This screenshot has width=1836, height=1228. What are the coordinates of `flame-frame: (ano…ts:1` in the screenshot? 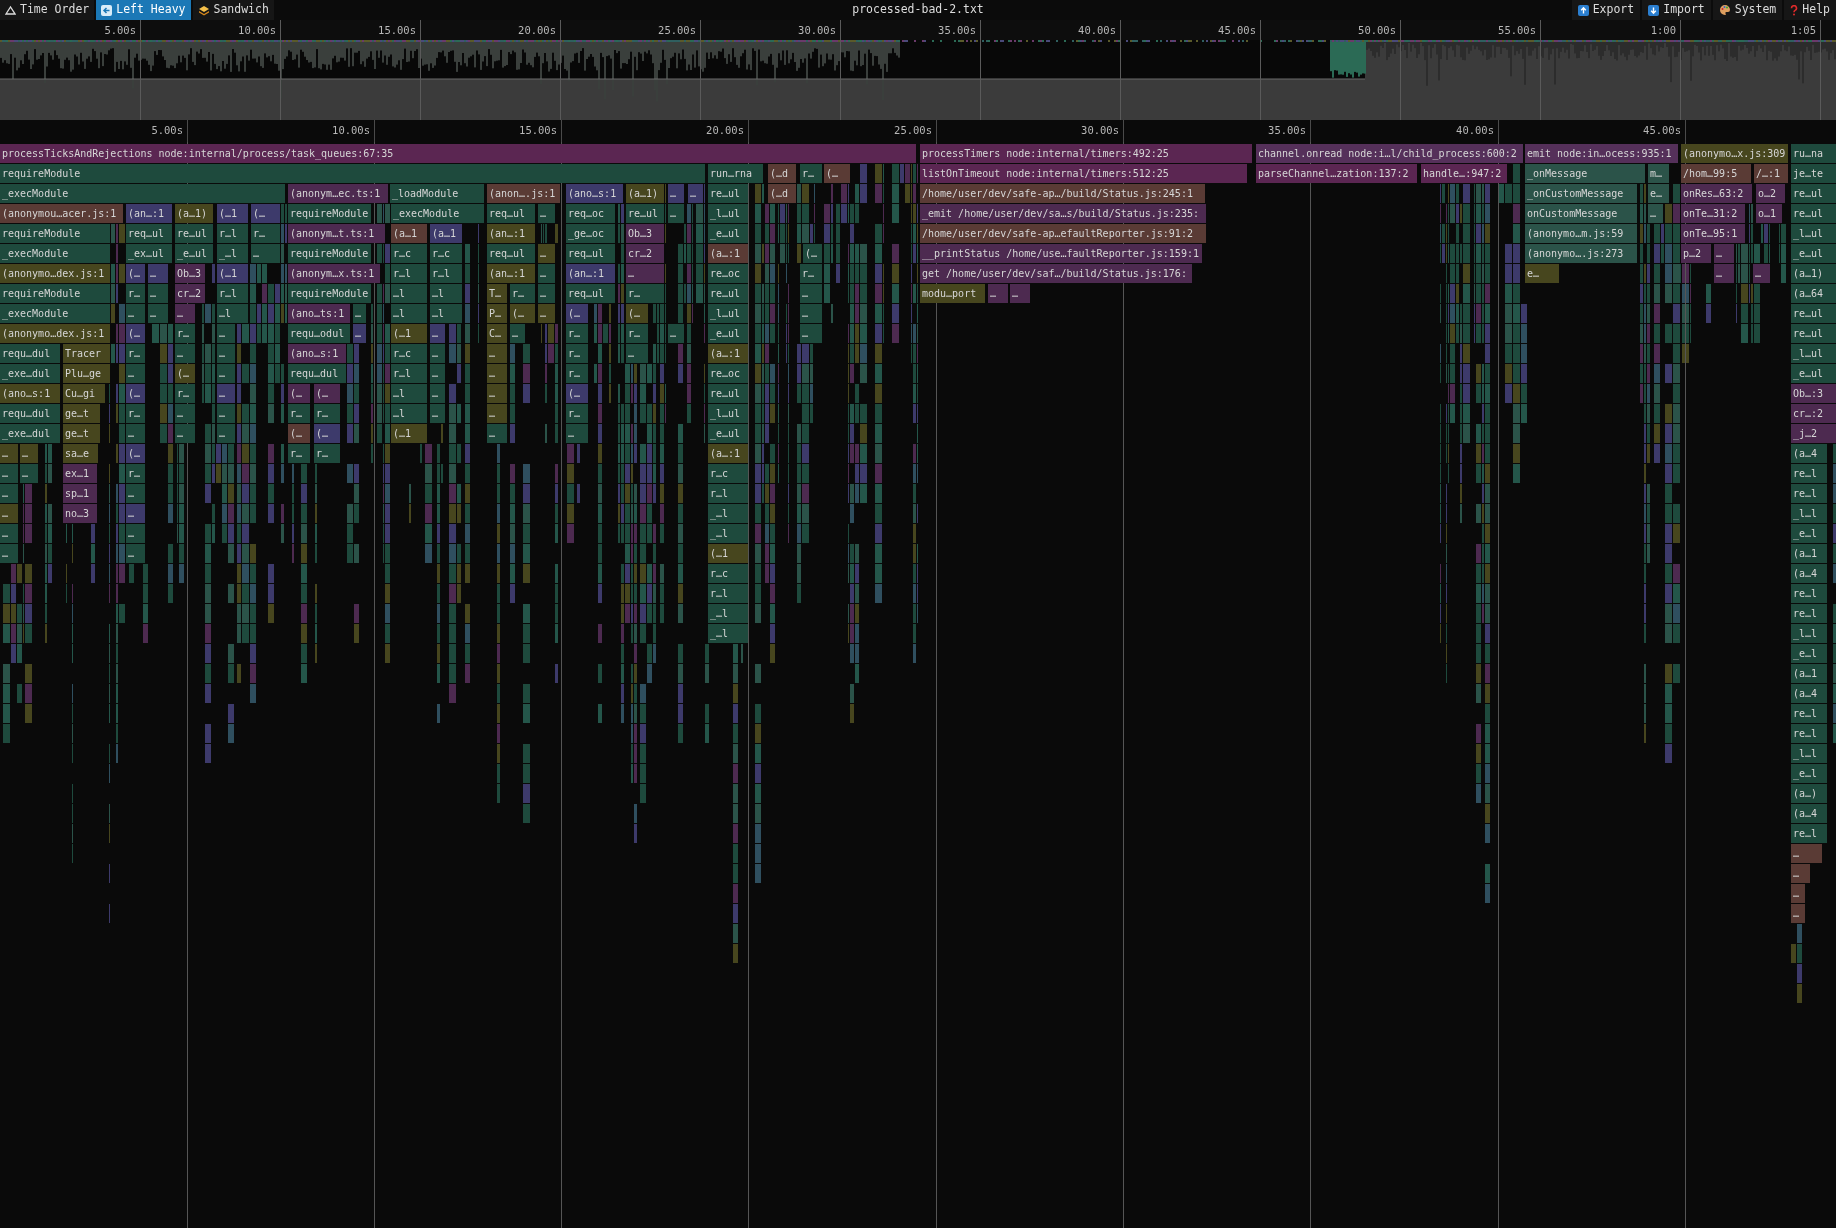 It's located at (319, 313).